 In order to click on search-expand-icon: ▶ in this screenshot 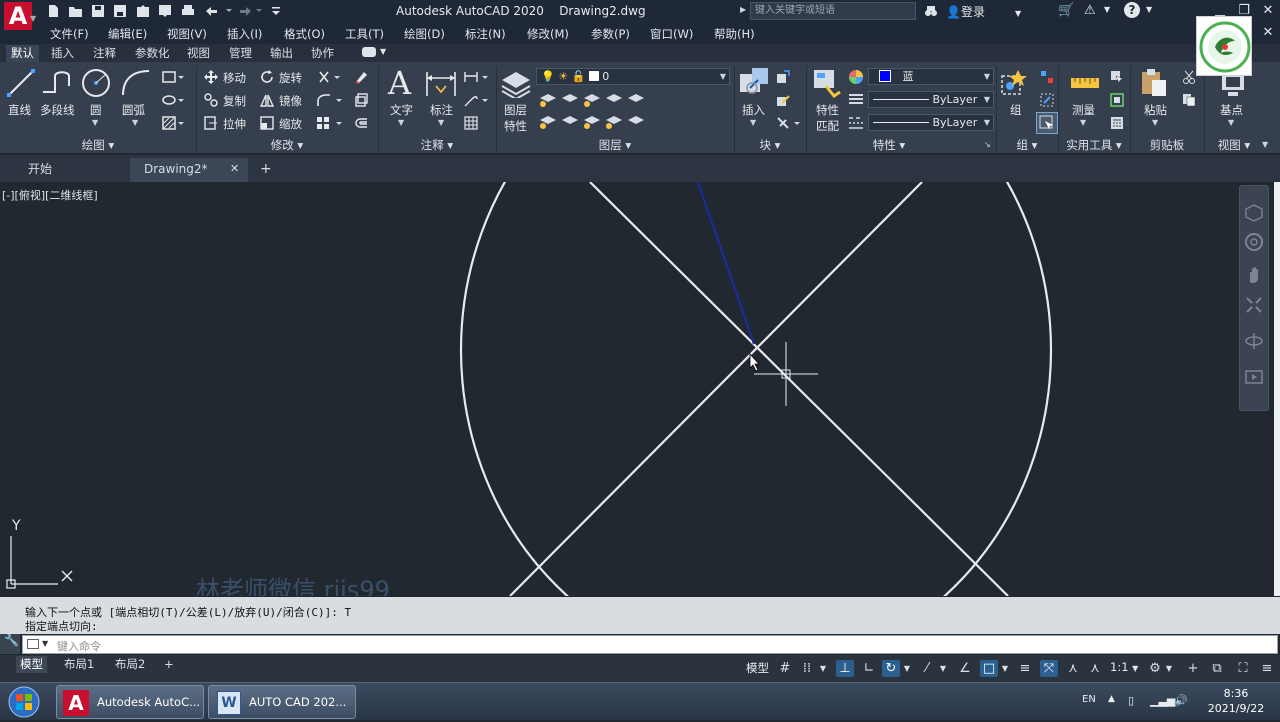, I will do `click(743, 9)`.